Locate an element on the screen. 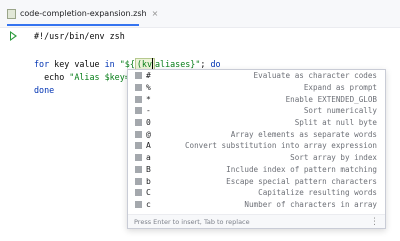  completion-item-symbol: 0 is located at coordinates (148, 123).